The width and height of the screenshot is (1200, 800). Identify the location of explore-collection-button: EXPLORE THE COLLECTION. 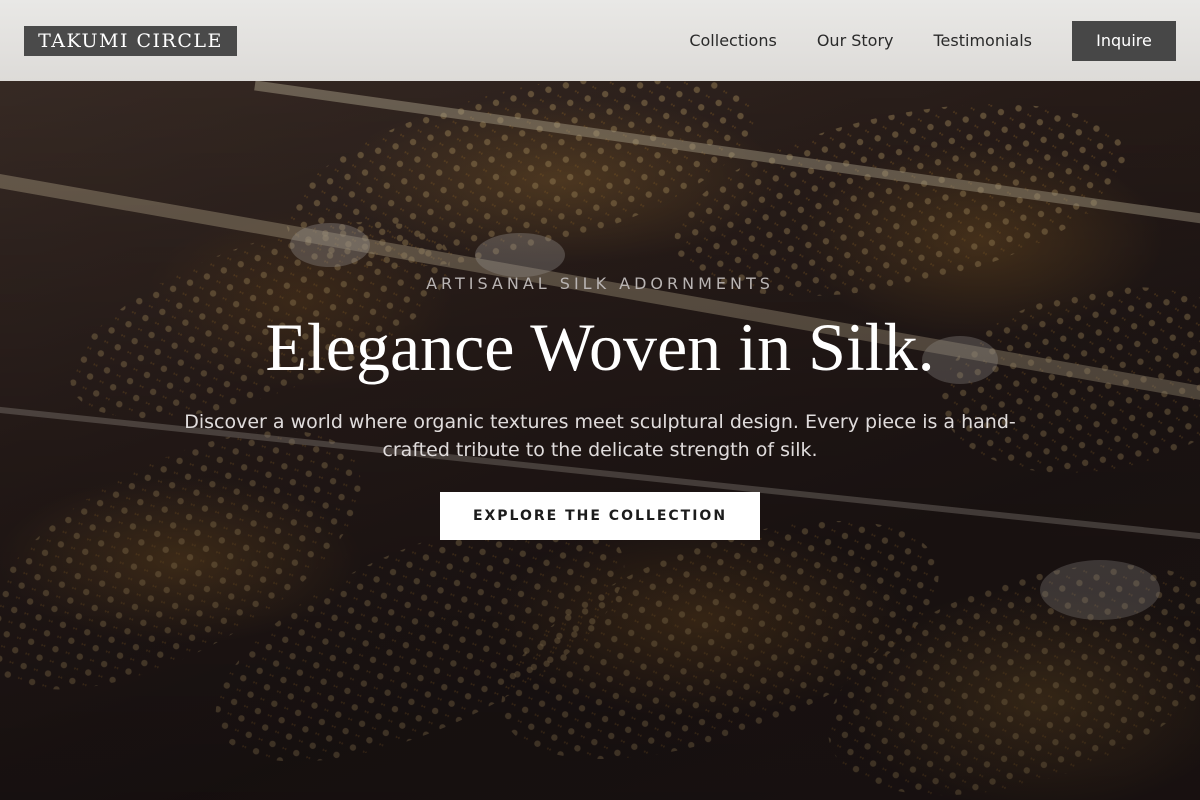
(600, 516).